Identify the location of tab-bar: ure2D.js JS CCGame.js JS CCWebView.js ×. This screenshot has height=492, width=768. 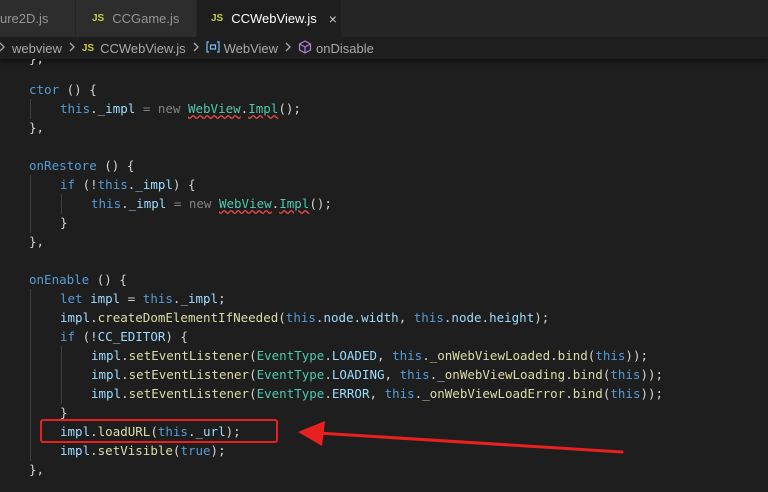
(384, 18).